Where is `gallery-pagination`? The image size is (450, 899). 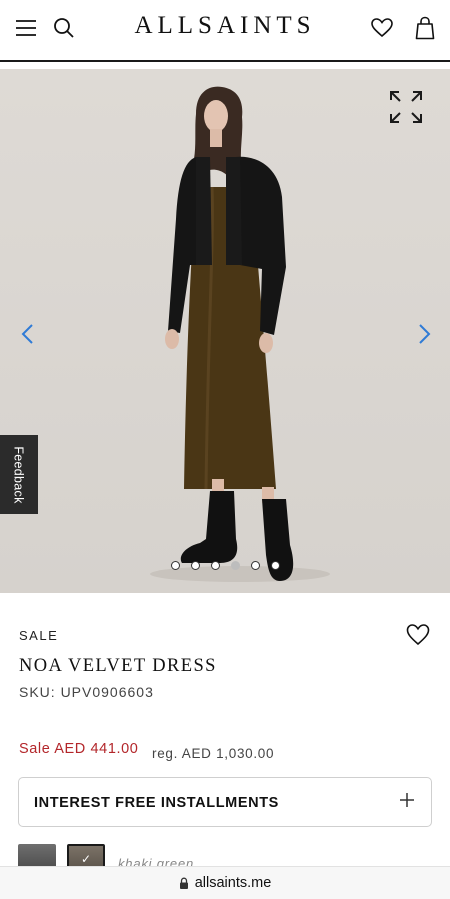
gallery-pagination is located at coordinates (225, 565).